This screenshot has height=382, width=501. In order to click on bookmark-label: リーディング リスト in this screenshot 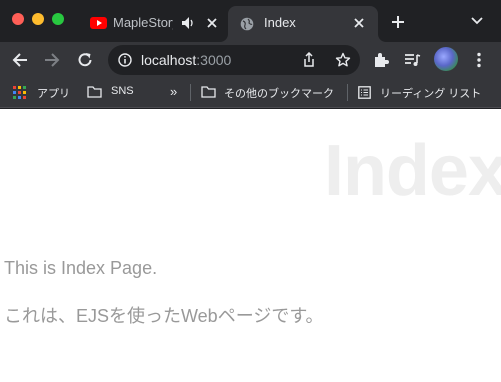, I will do `click(431, 94)`.